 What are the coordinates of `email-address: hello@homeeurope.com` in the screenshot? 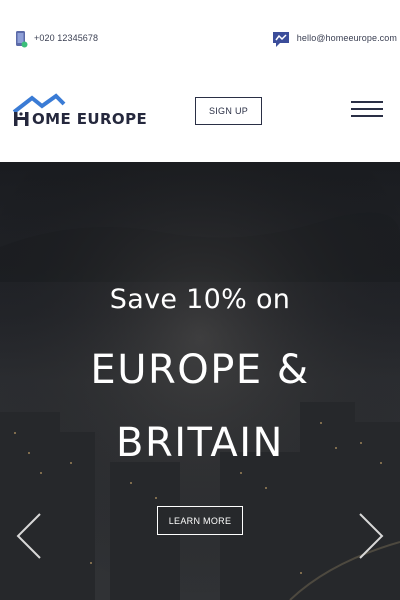 It's located at (346, 38).